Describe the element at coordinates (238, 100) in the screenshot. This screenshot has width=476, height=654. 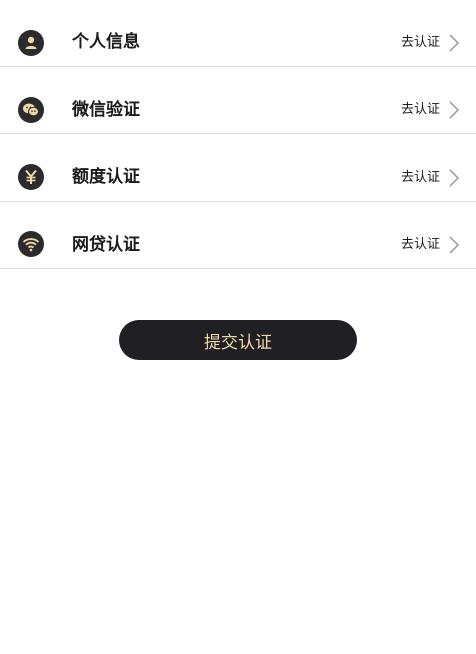
I see `list-item-wechat: 微信验证 去认证` at that location.